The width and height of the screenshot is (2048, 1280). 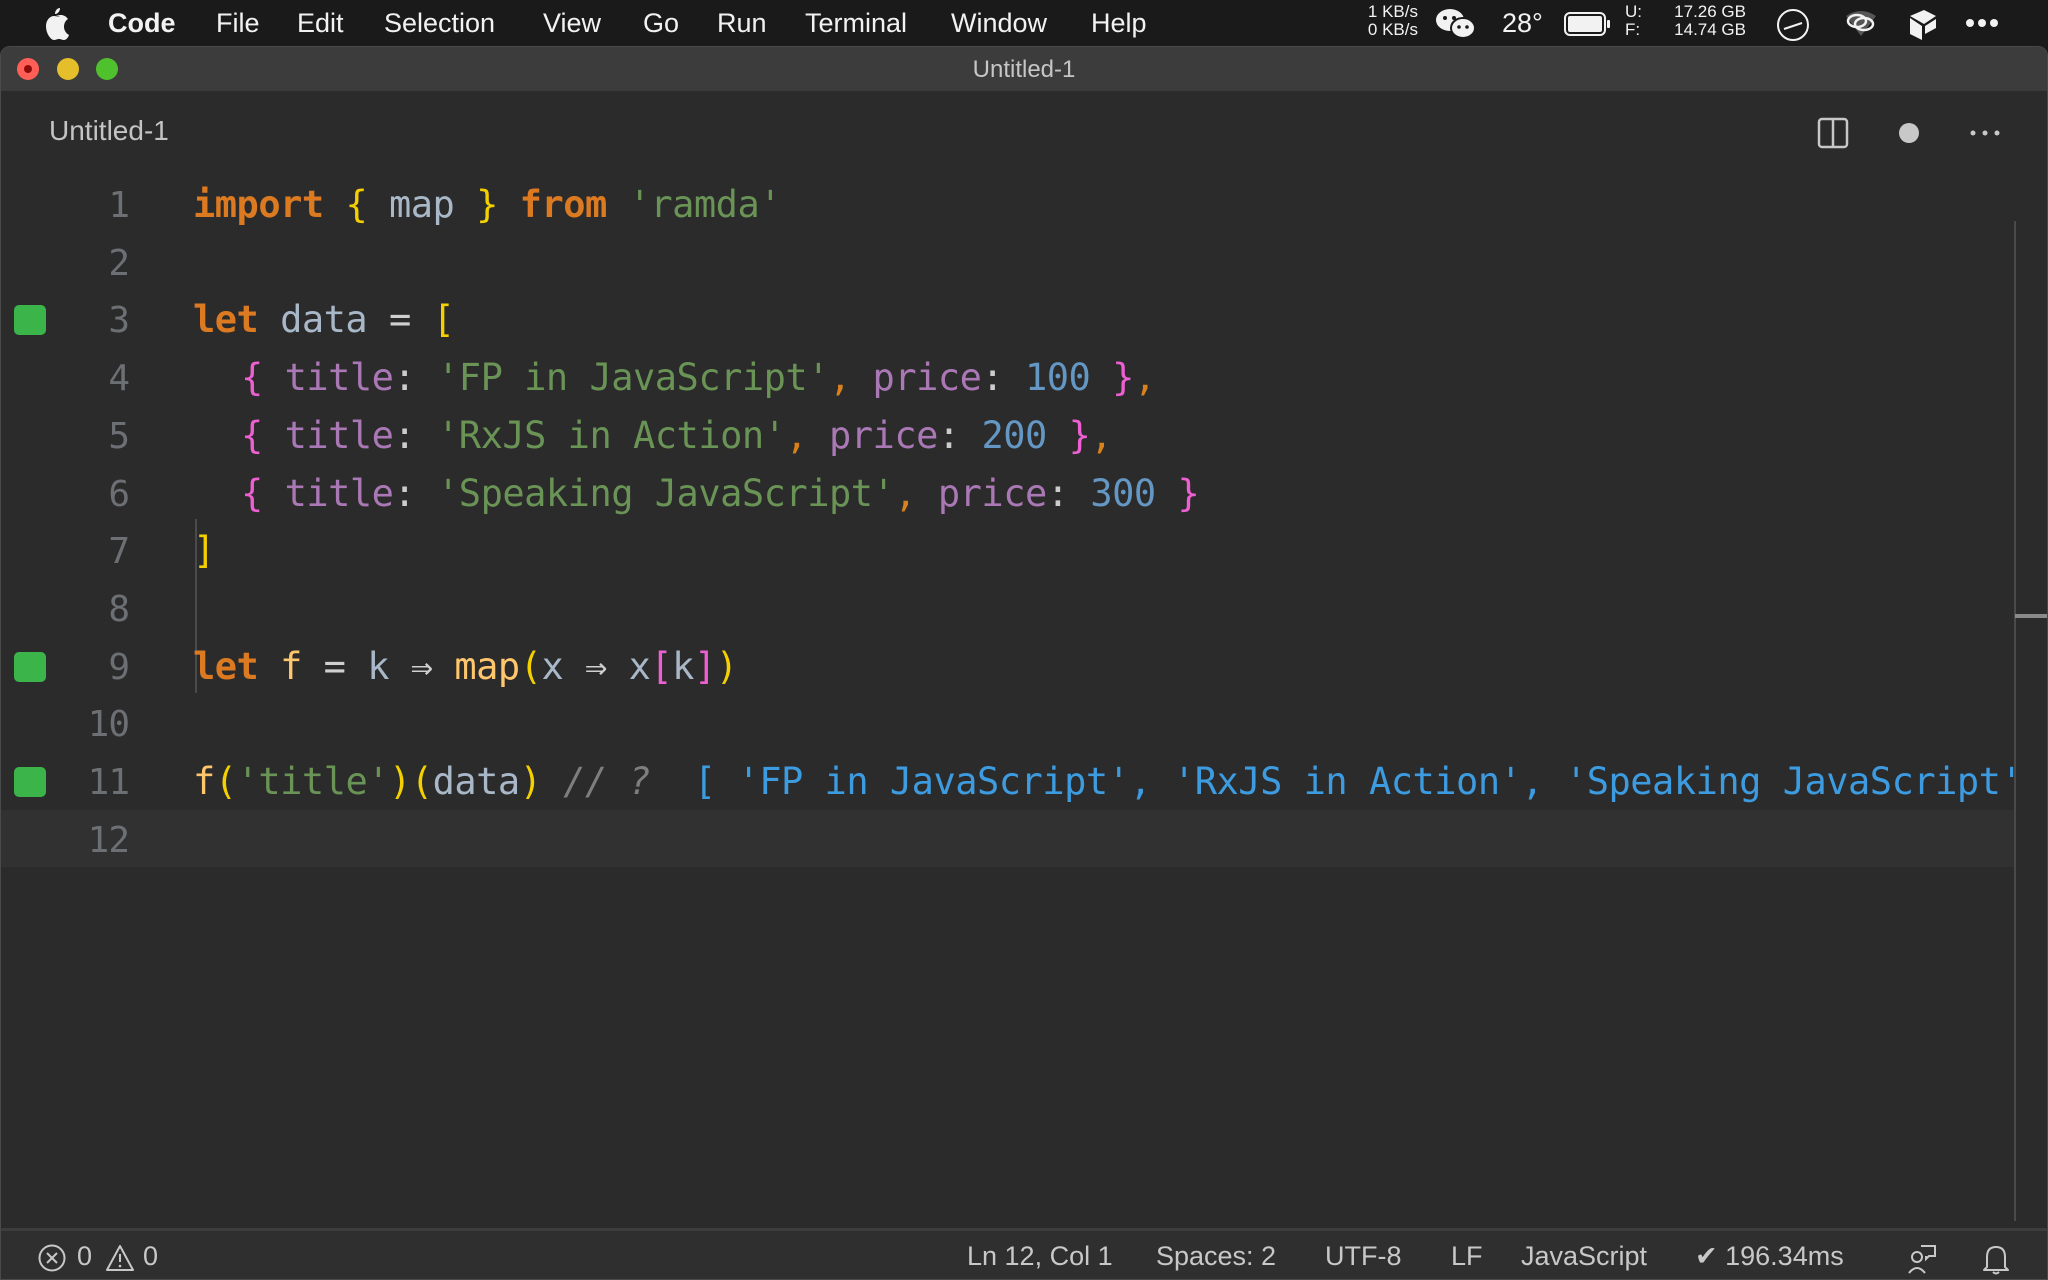 What do you see at coordinates (2015, 721) in the screenshot?
I see `minimap-border` at bounding box center [2015, 721].